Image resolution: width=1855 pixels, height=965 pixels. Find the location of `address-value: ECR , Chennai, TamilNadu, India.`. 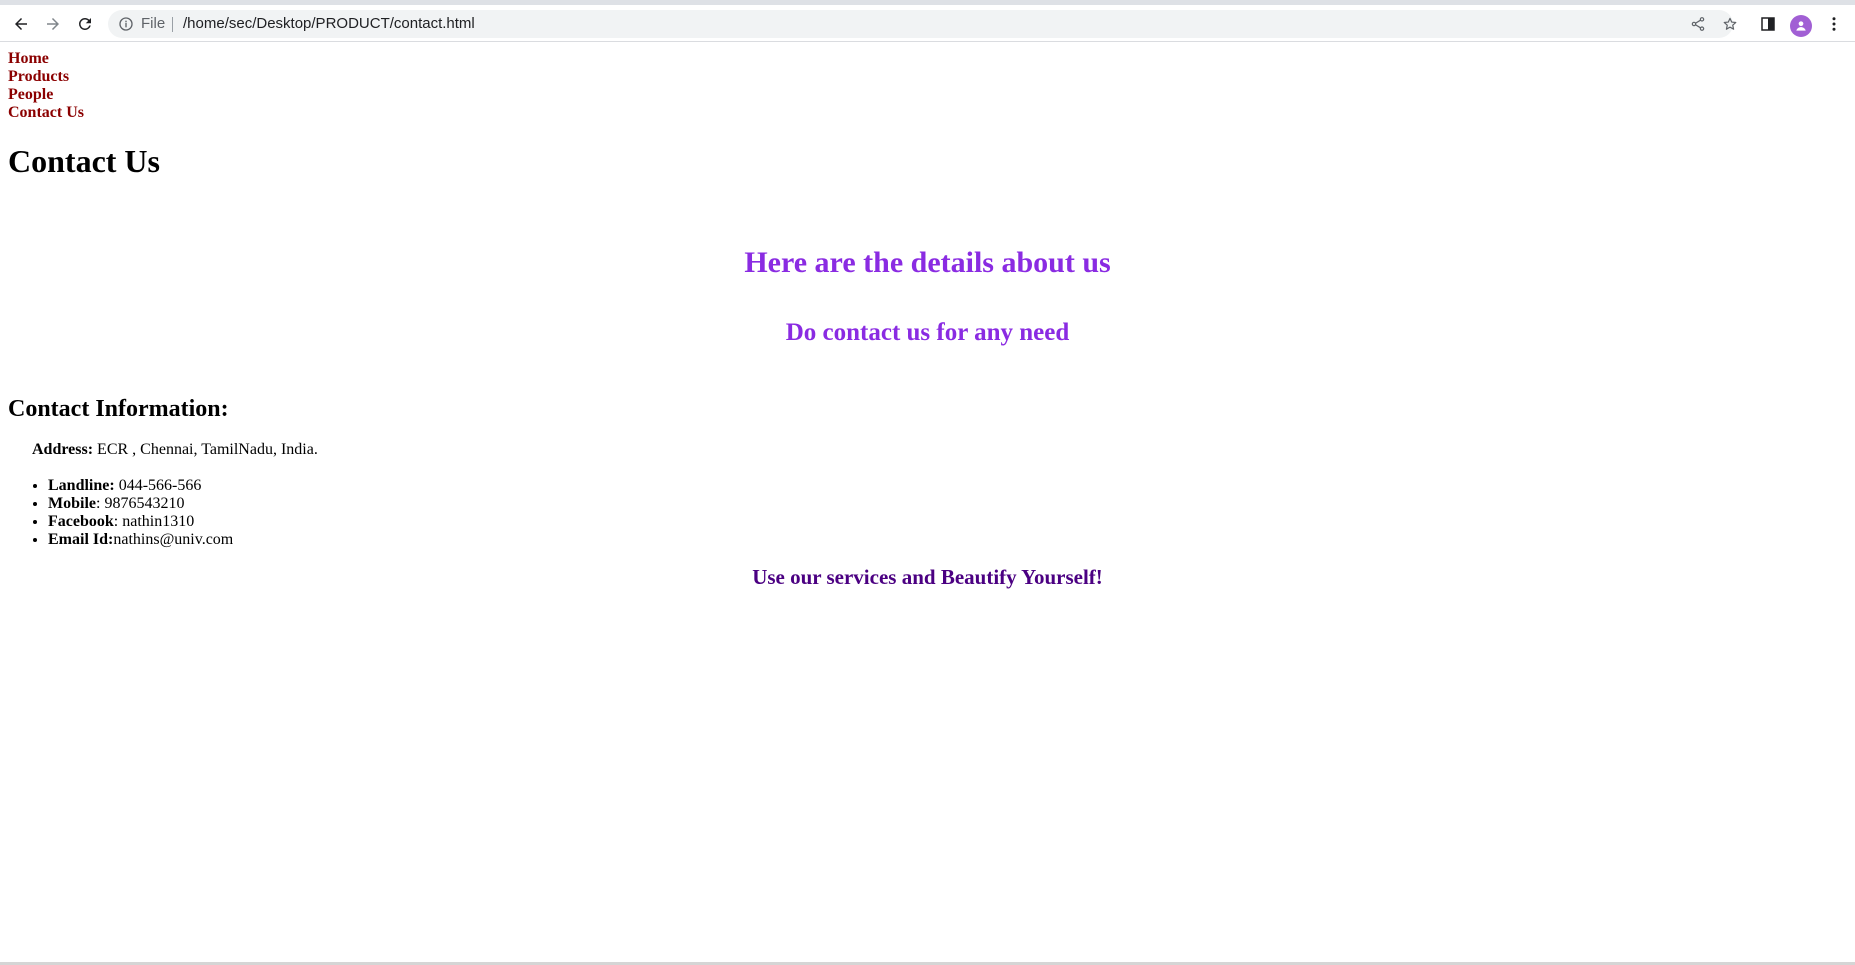

address-value: ECR , Chennai, TamilNadu, India. is located at coordinates (205, 449).